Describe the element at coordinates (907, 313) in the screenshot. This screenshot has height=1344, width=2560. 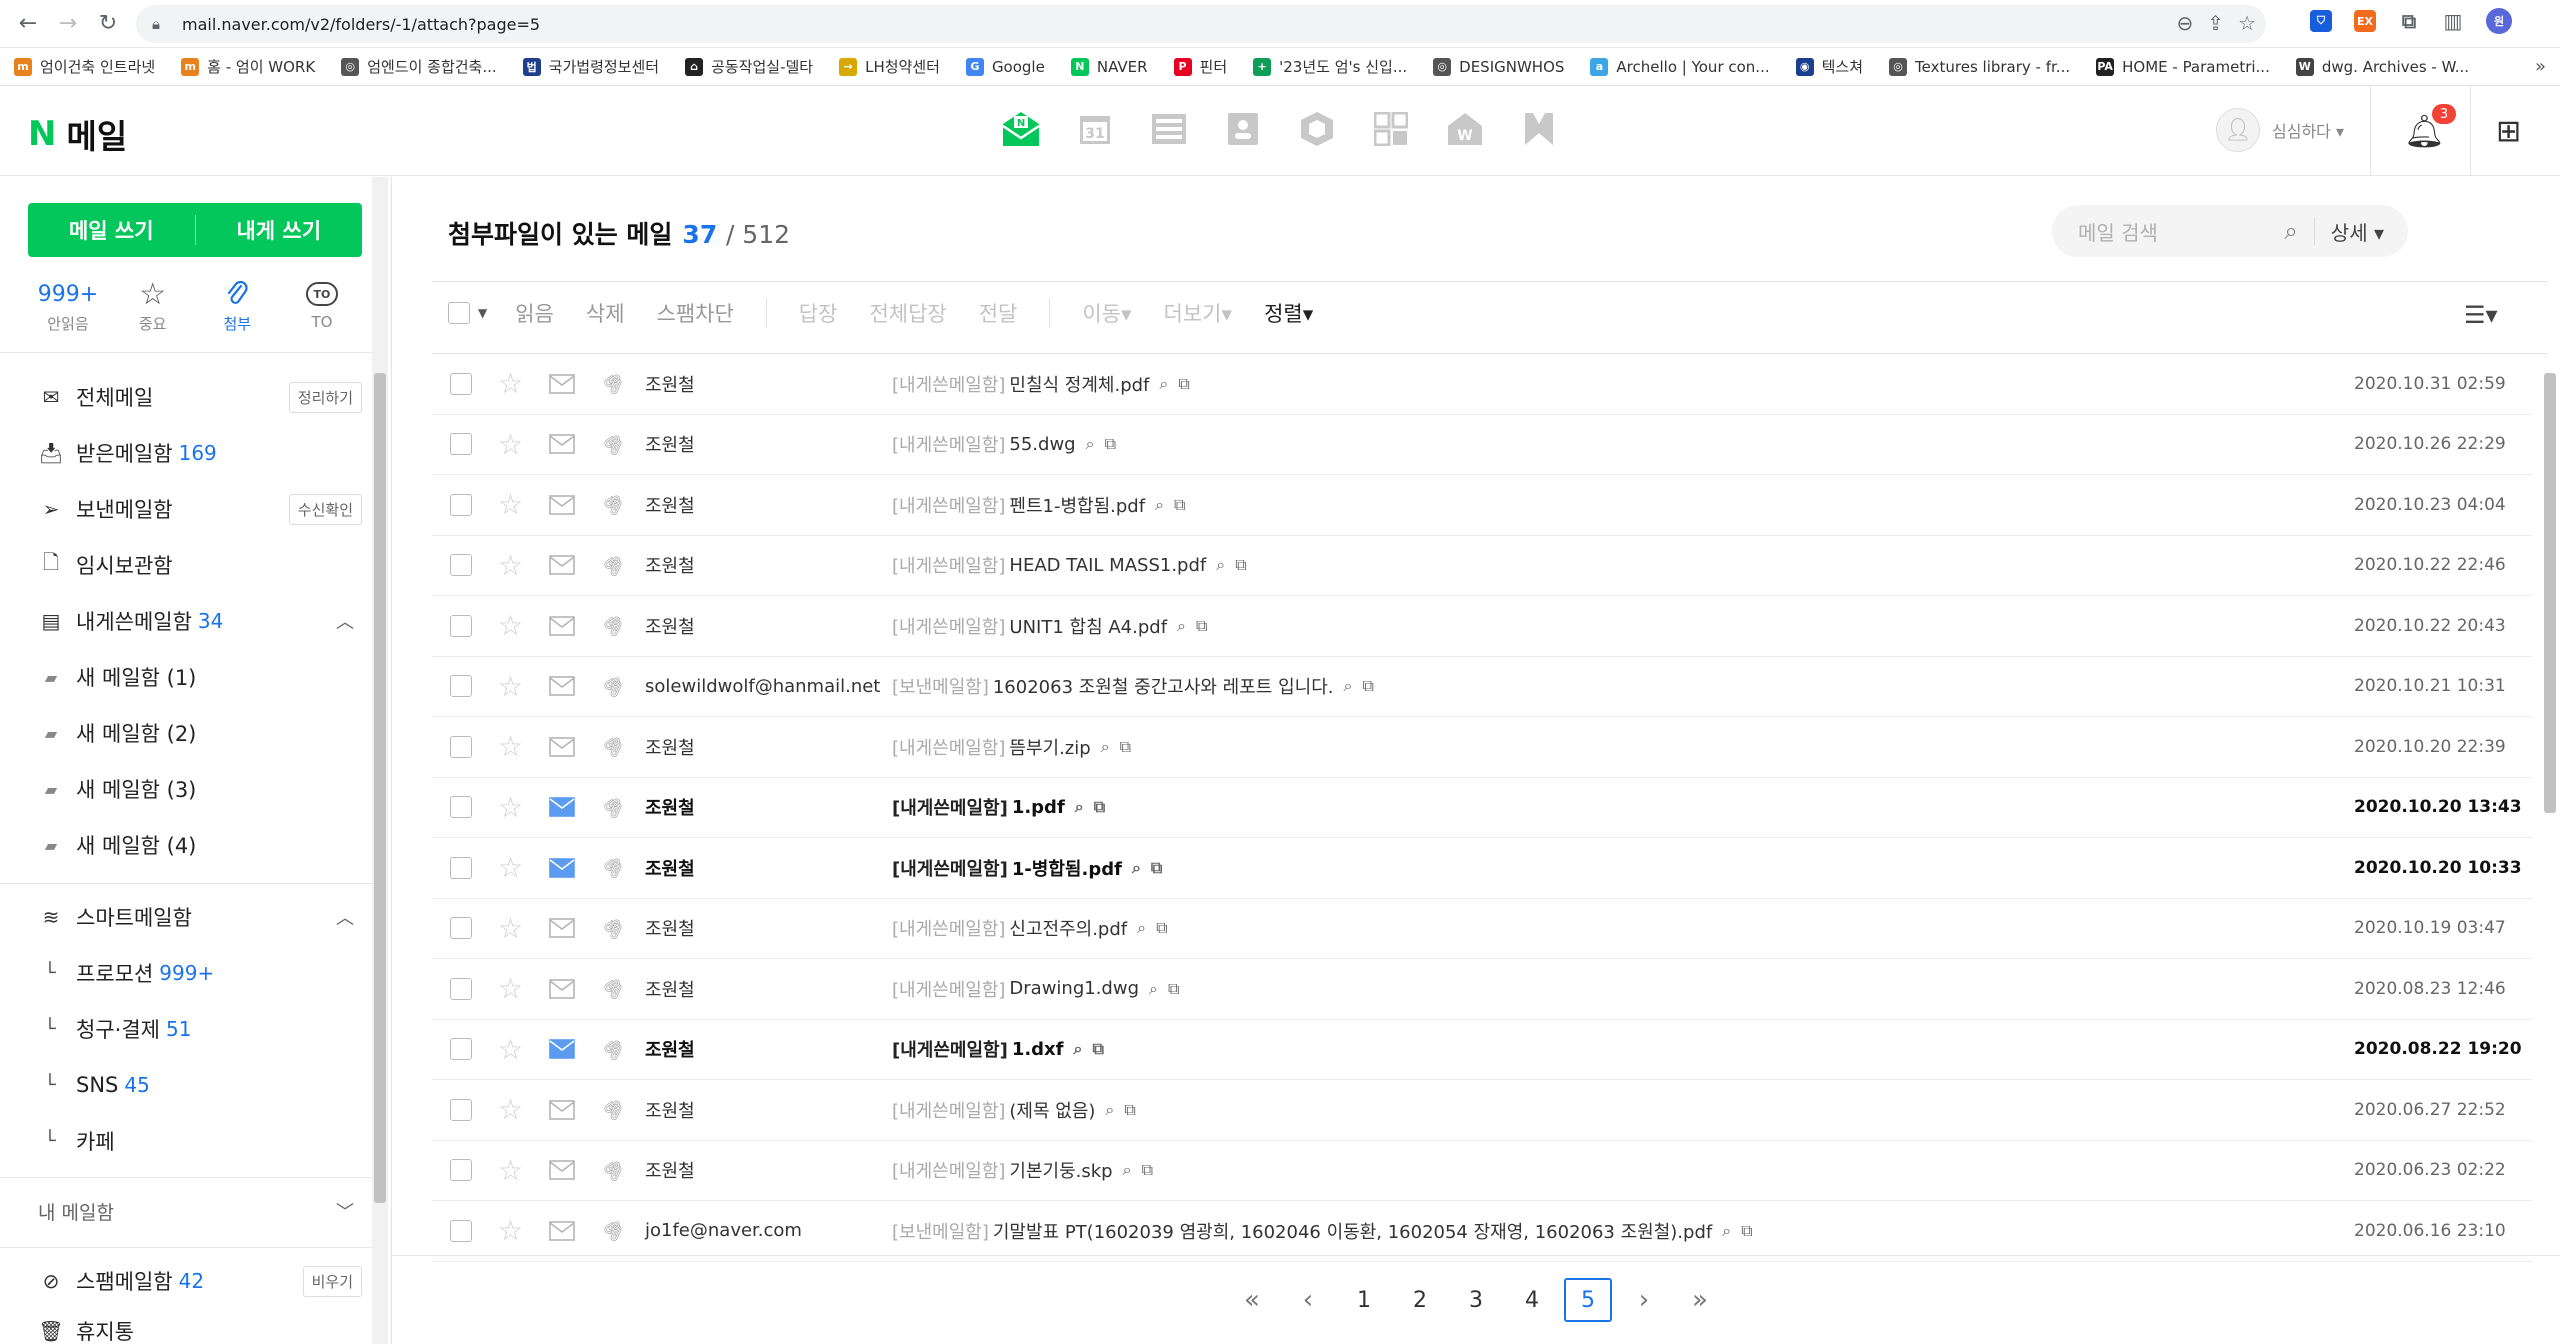
I see `reply-all-button: 전체답장` at that location.